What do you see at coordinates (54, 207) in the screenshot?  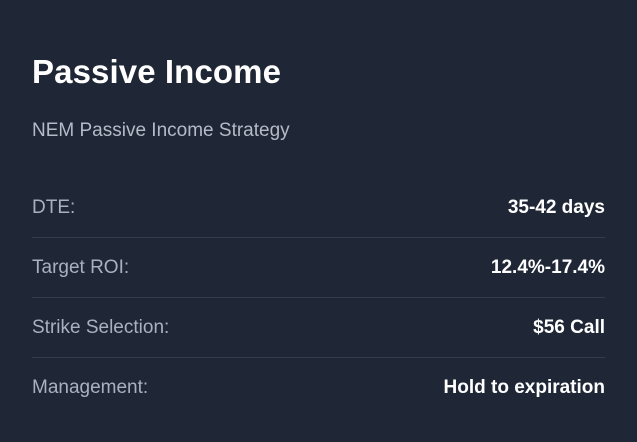 I see `dte-label: DTE:` at bounding box center [54, 207].